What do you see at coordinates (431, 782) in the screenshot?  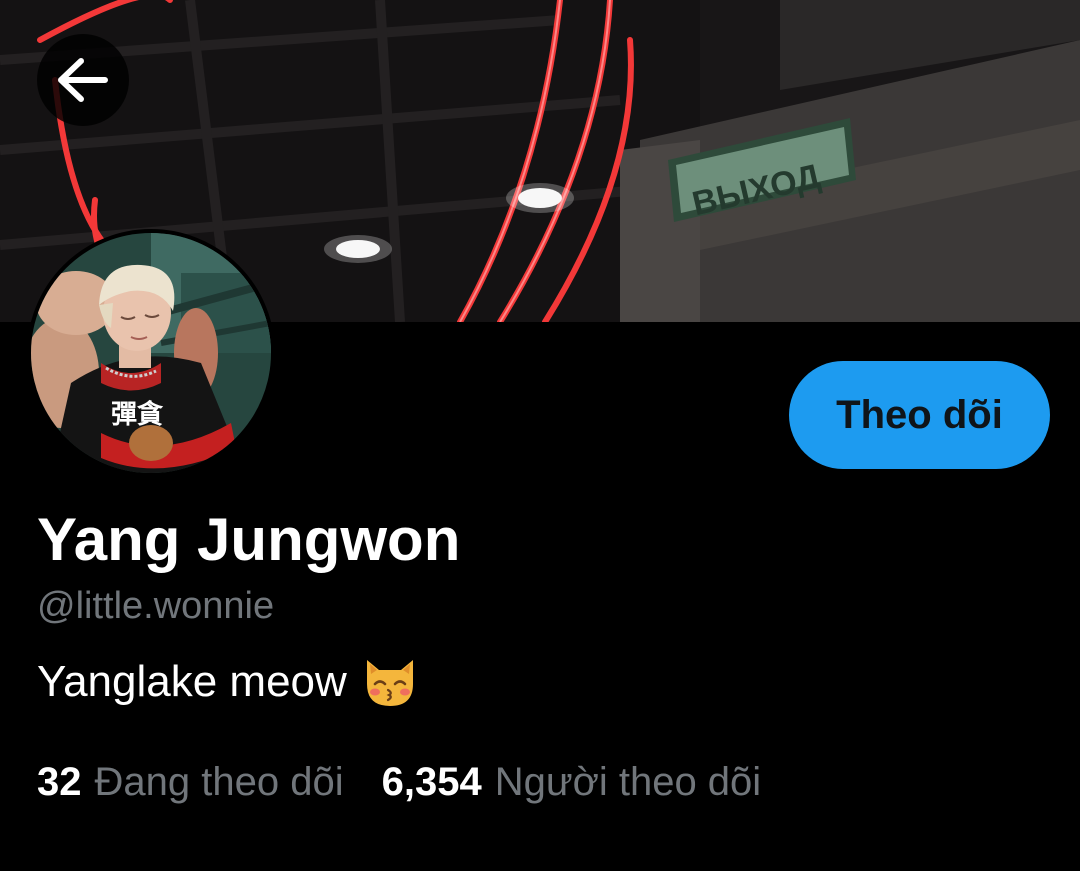 I see `followers-count: 6,354` at bounding box center [431, 782].